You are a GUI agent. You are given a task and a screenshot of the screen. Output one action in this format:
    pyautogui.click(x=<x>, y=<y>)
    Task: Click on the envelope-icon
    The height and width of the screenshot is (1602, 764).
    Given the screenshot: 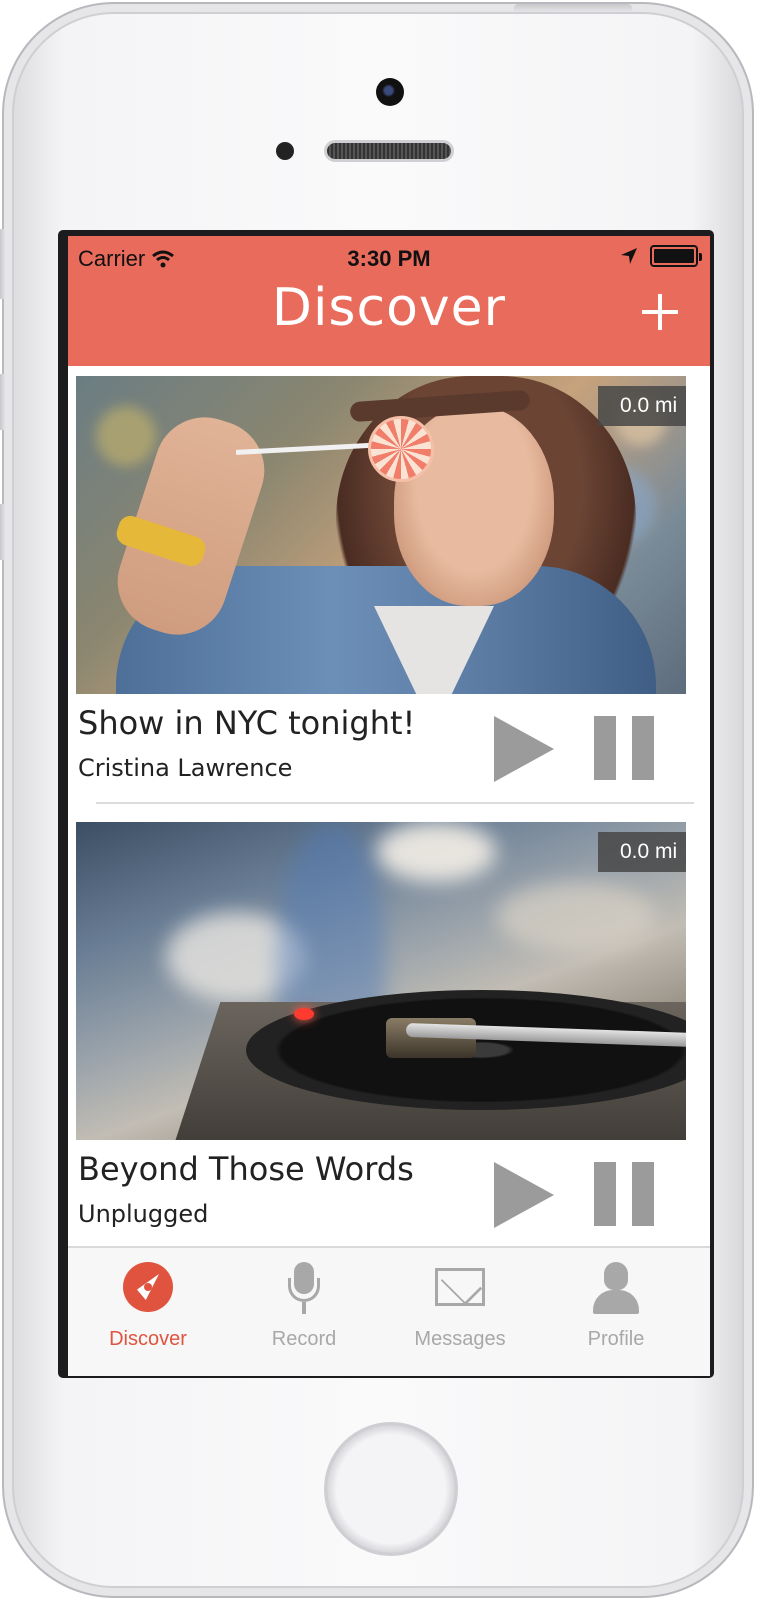 What is the action you would take?
    pyautogui.click(x=460, y=1287)
    